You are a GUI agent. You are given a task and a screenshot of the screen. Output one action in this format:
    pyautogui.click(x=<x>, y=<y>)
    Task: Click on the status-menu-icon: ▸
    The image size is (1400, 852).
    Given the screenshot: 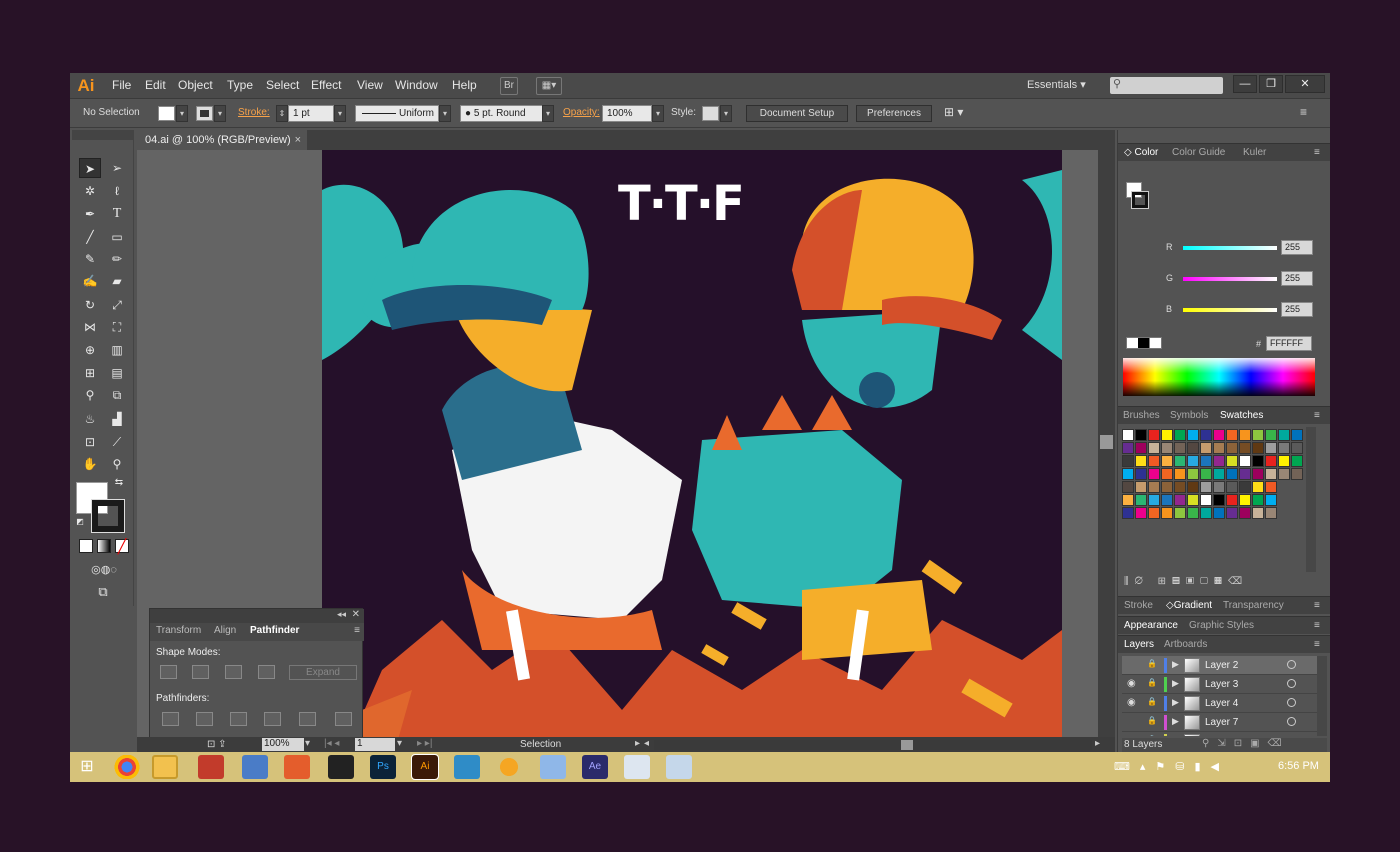 What is the action you would take?
    pyautogui.click(x=637, y=743)
    